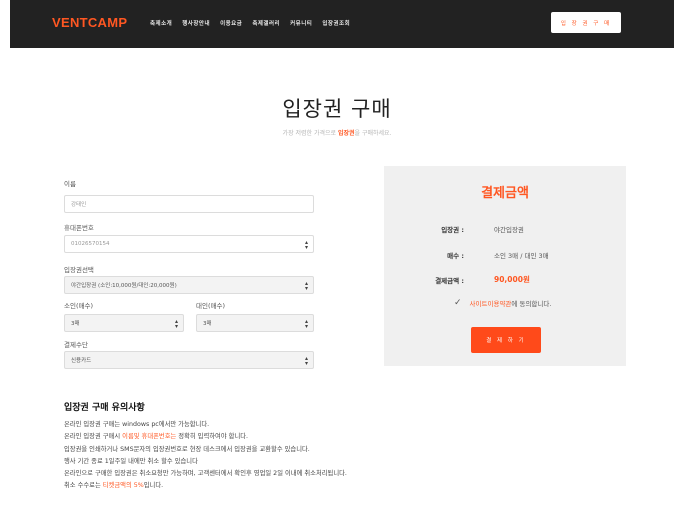 The image size is (674, 507). What do you see at coordinates (123, 486) in the screenshot?
I see `notice-highlight: 티켓금액의 5%` at bounding box center [123, 486].